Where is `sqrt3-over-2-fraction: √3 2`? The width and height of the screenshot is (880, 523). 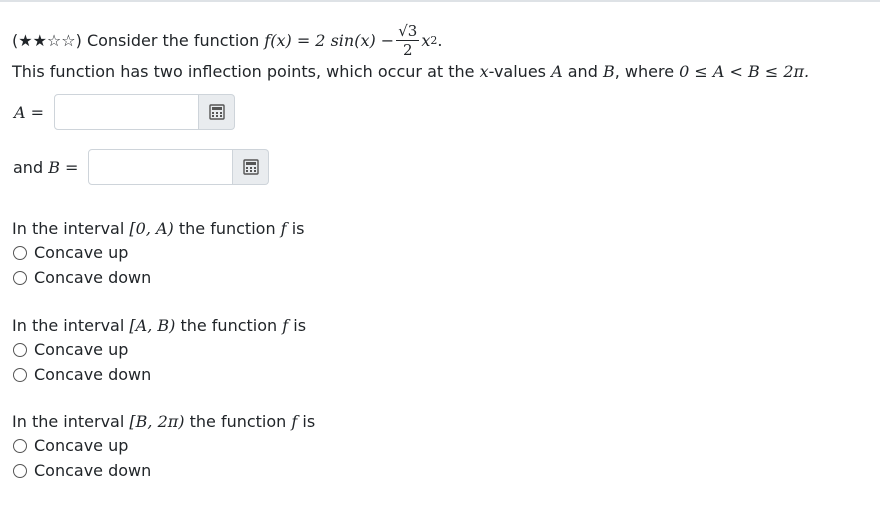 sqrt3-over-2-fraction: √3 2 is located at coordinates (408, 40).